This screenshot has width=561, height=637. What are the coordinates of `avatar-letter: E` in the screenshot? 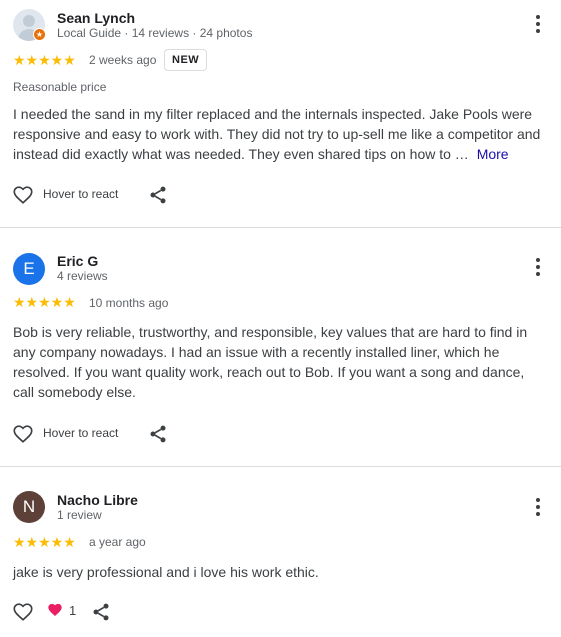 It's located at (29, 268).